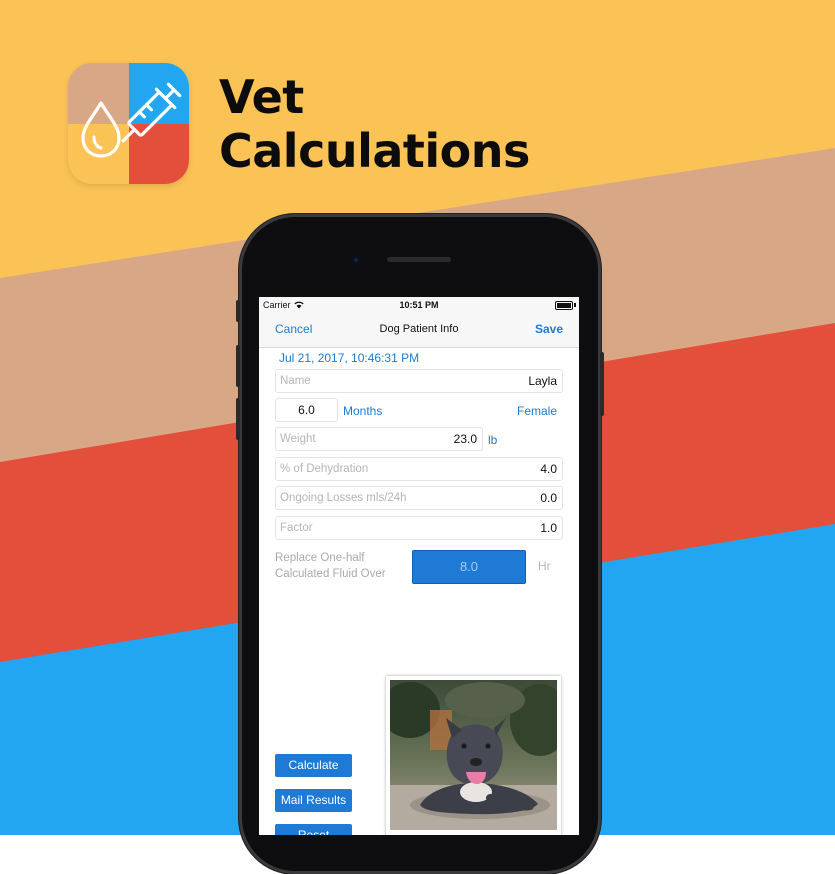 The width and height of the screenshot is (835, 874). I want to click on dog-photo, so click(473, 755).